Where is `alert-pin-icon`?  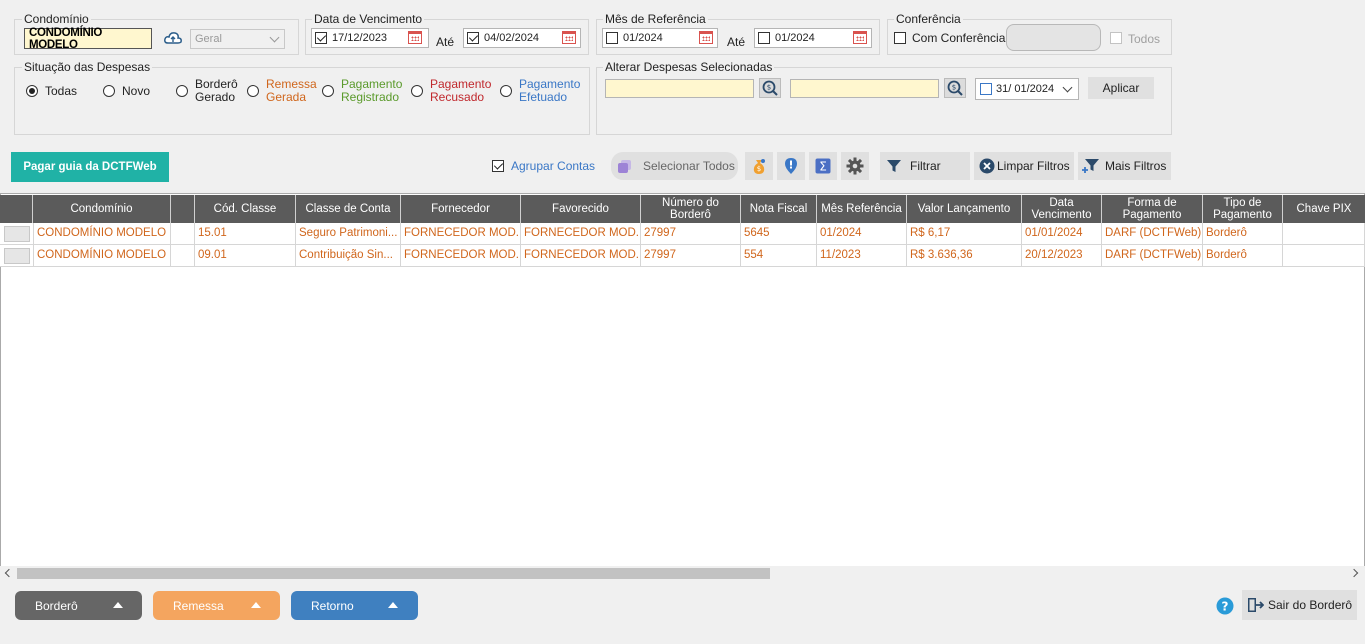
alert-pin-icon is located at coordinates (791, 166).